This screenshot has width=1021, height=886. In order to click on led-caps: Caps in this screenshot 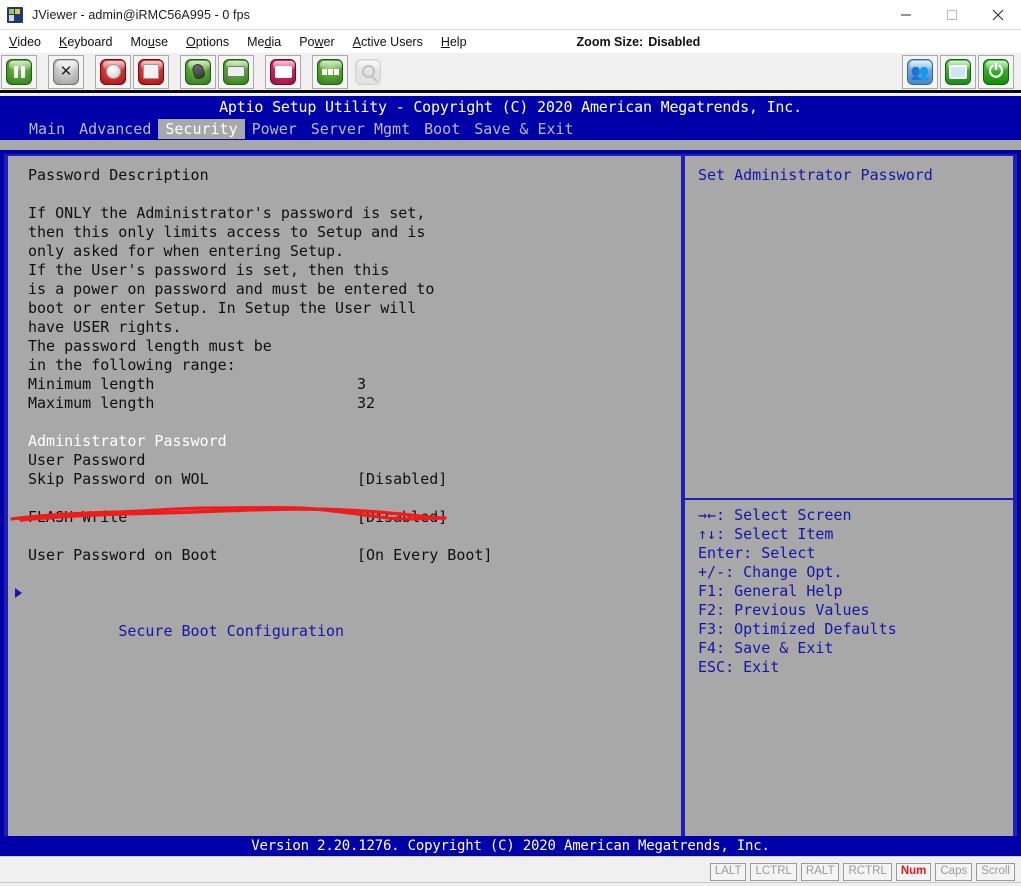, I will do `click(954, 871)`.